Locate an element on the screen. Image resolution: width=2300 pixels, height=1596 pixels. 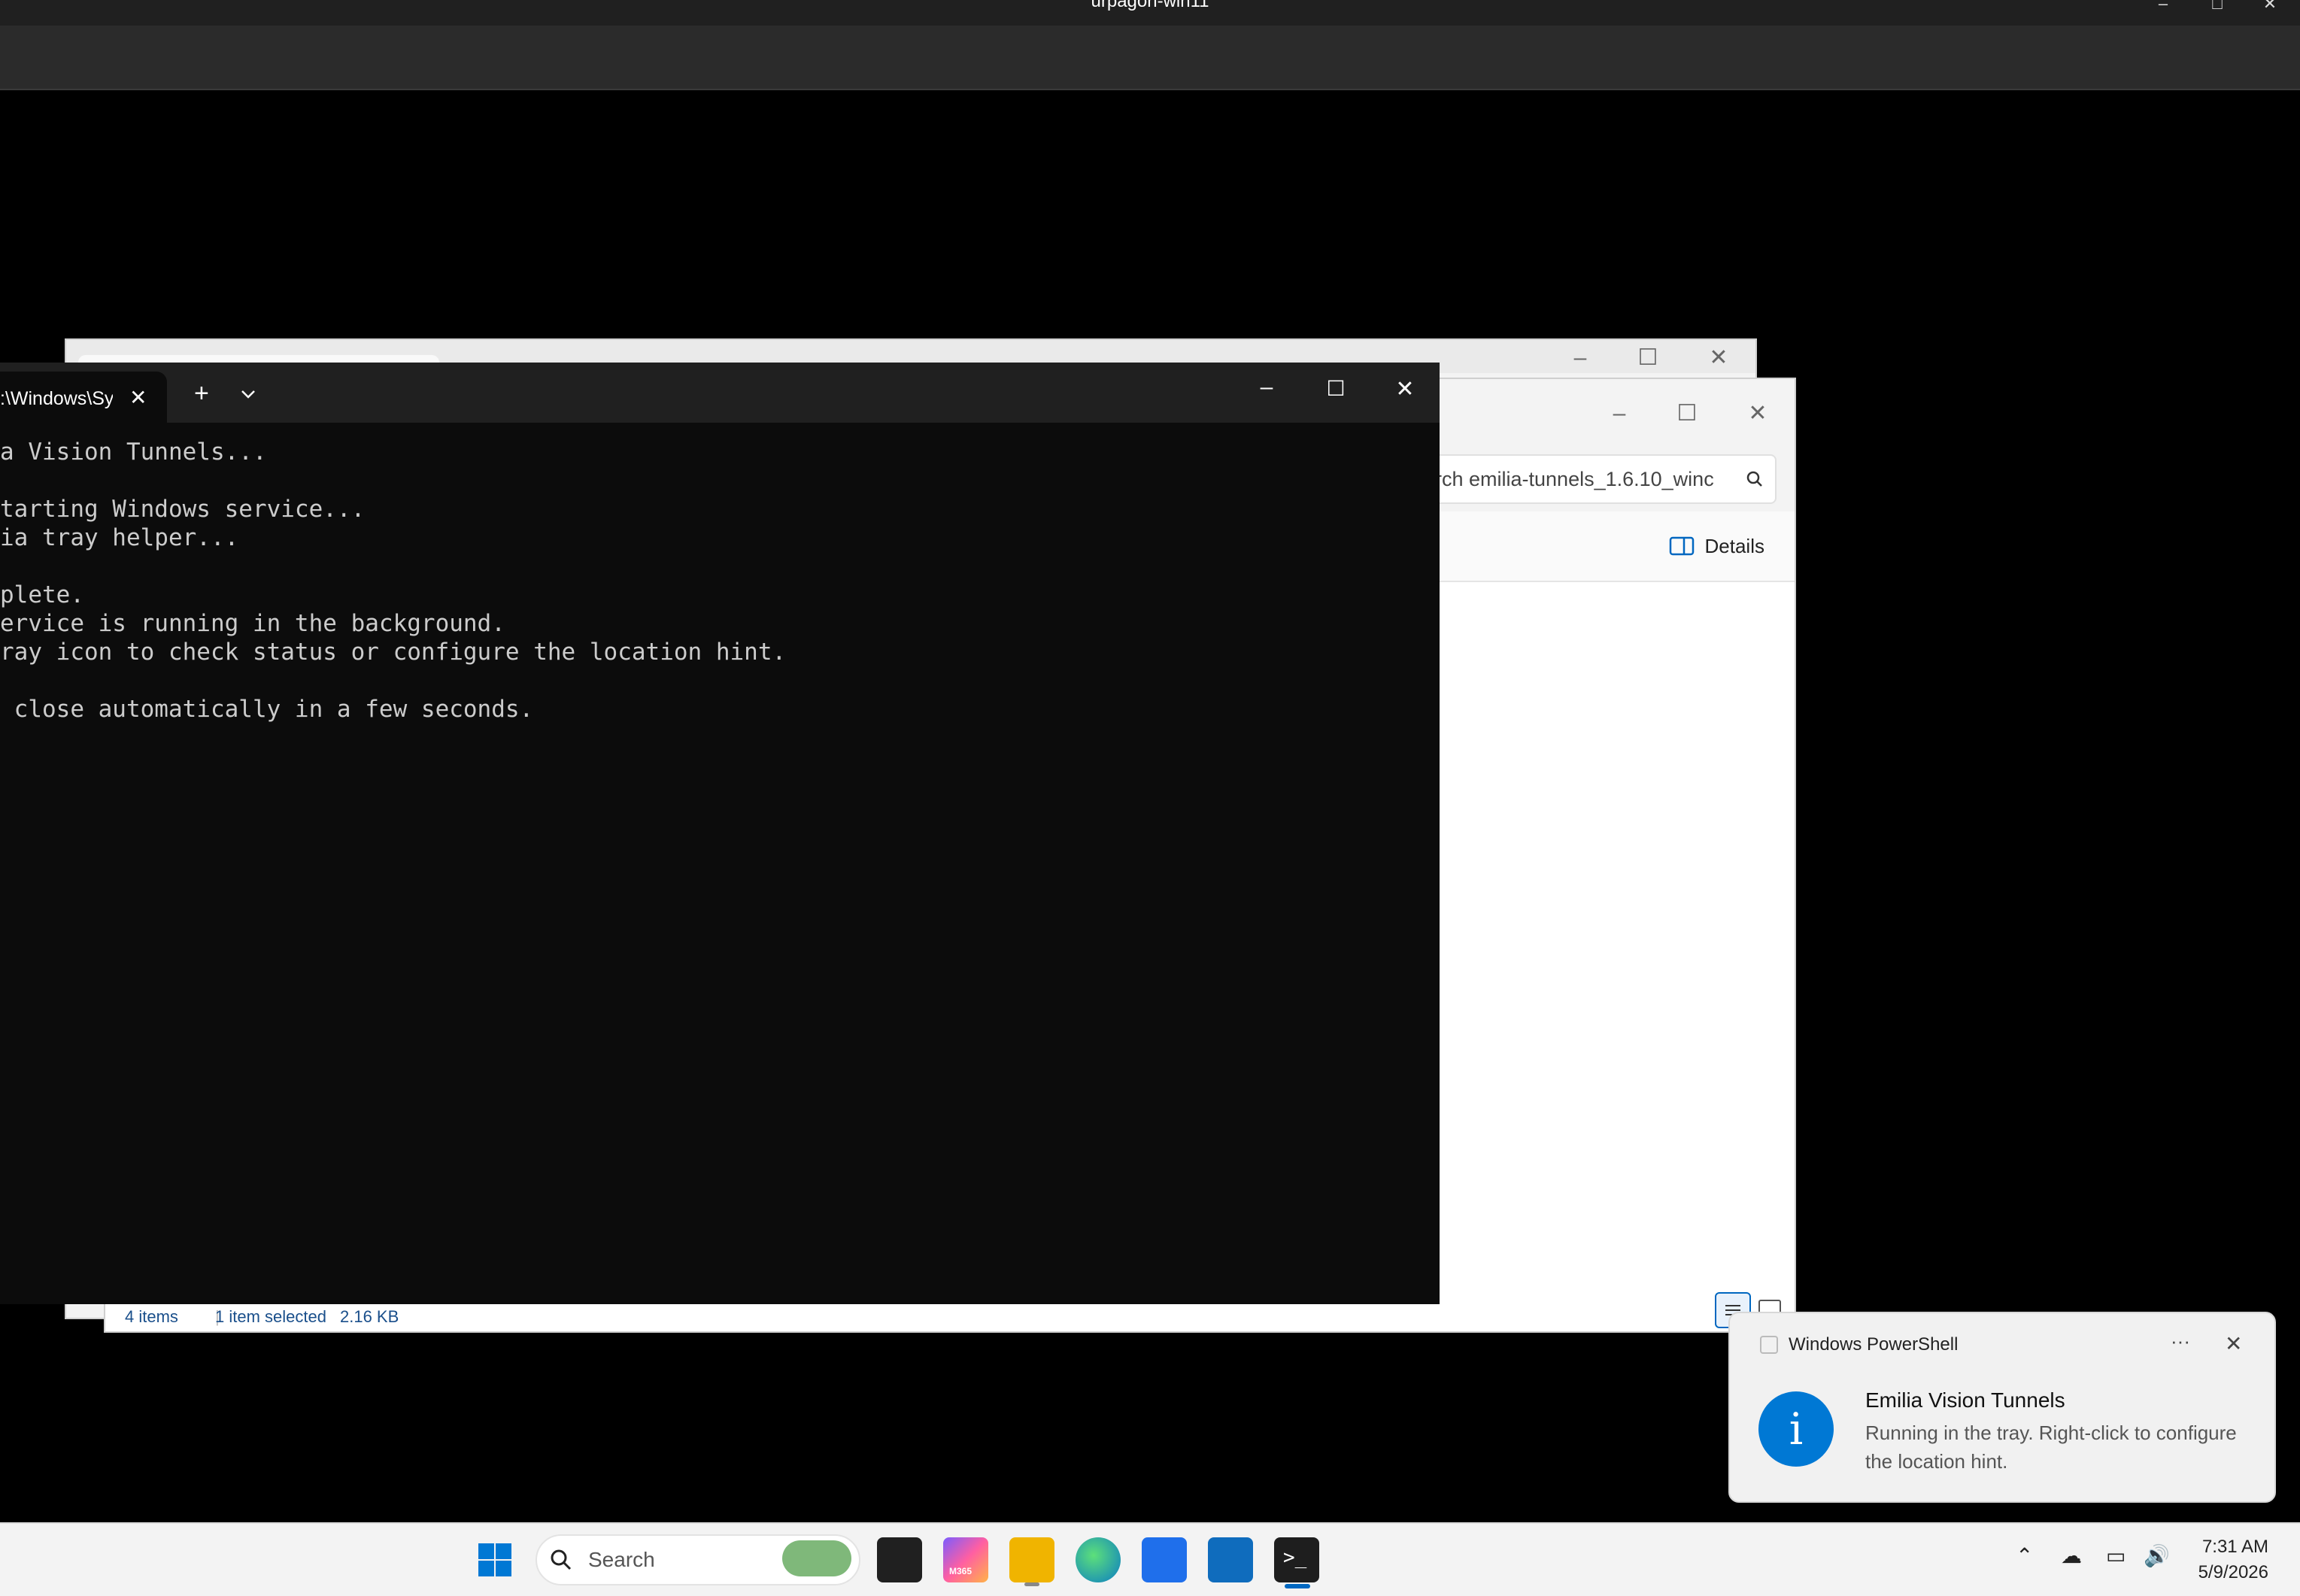
terminal-icon: >_ is located at coordinates (1296, 1559).